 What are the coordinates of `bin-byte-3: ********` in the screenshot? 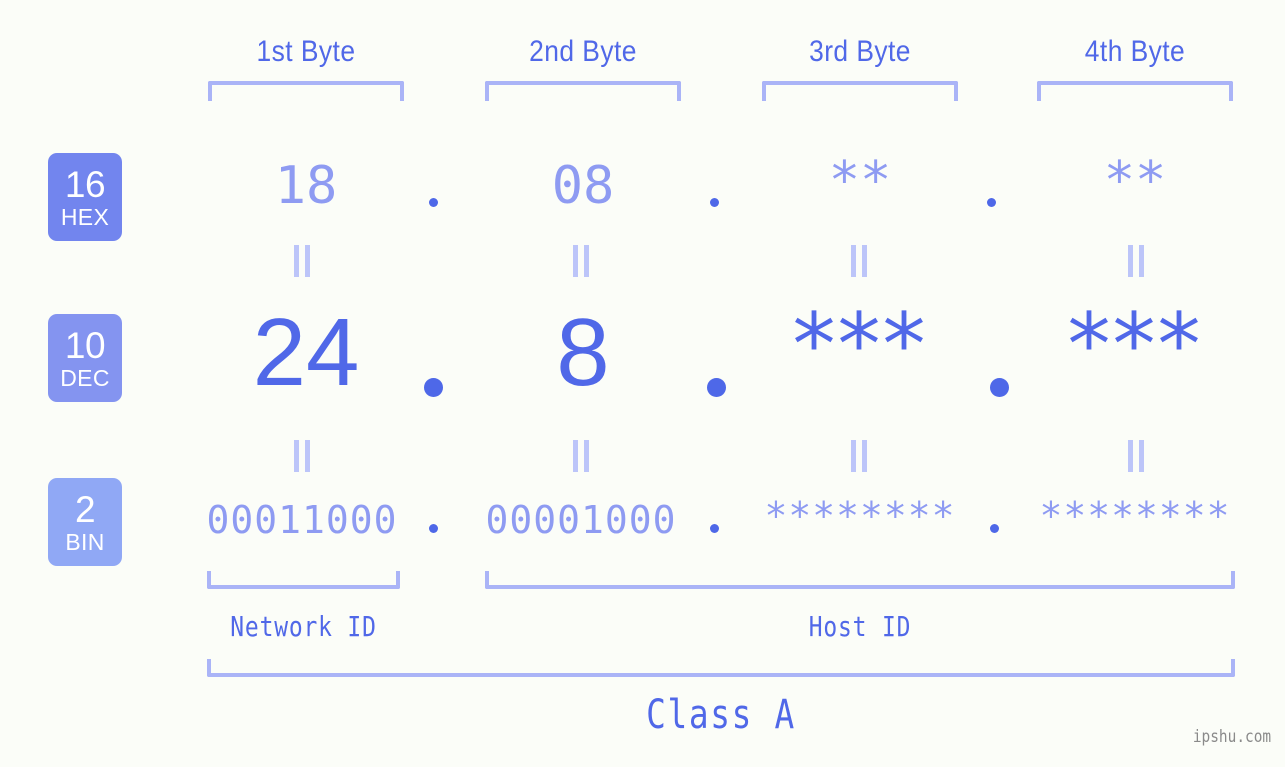 It's located at (860, 516).